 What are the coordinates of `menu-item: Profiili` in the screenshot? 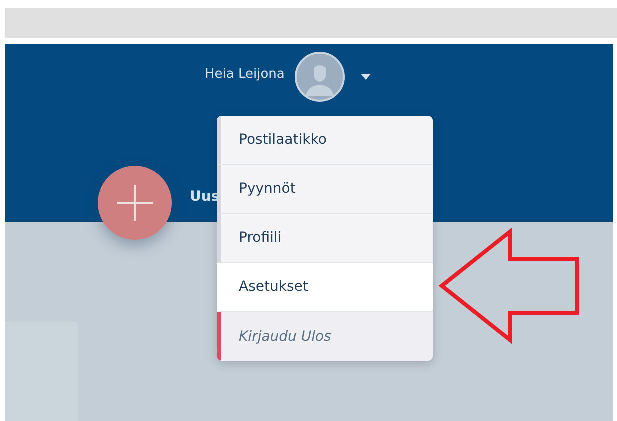 It's located at (325, 238).